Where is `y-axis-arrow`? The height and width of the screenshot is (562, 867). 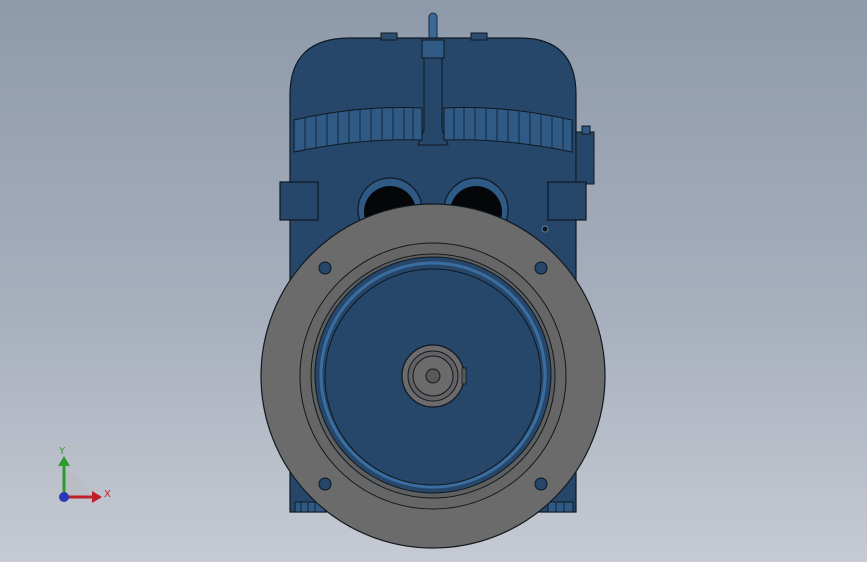
y-axis-arrow is located at coordinates (64, 461).